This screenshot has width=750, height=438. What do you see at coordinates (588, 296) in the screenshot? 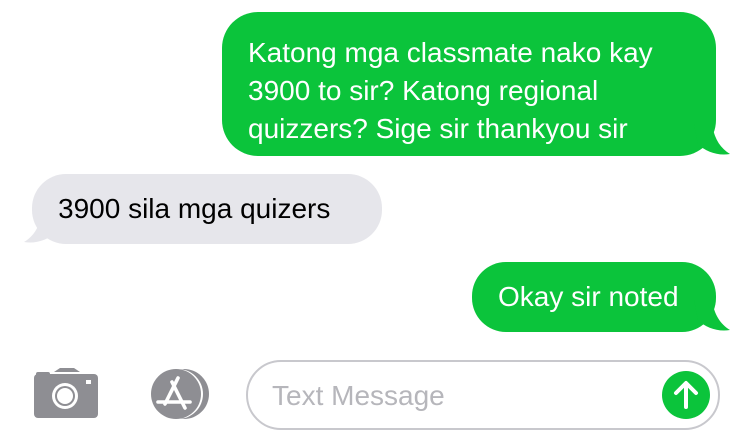
I see `message-text: Okay sir noted` at bounding box center [588, 296].